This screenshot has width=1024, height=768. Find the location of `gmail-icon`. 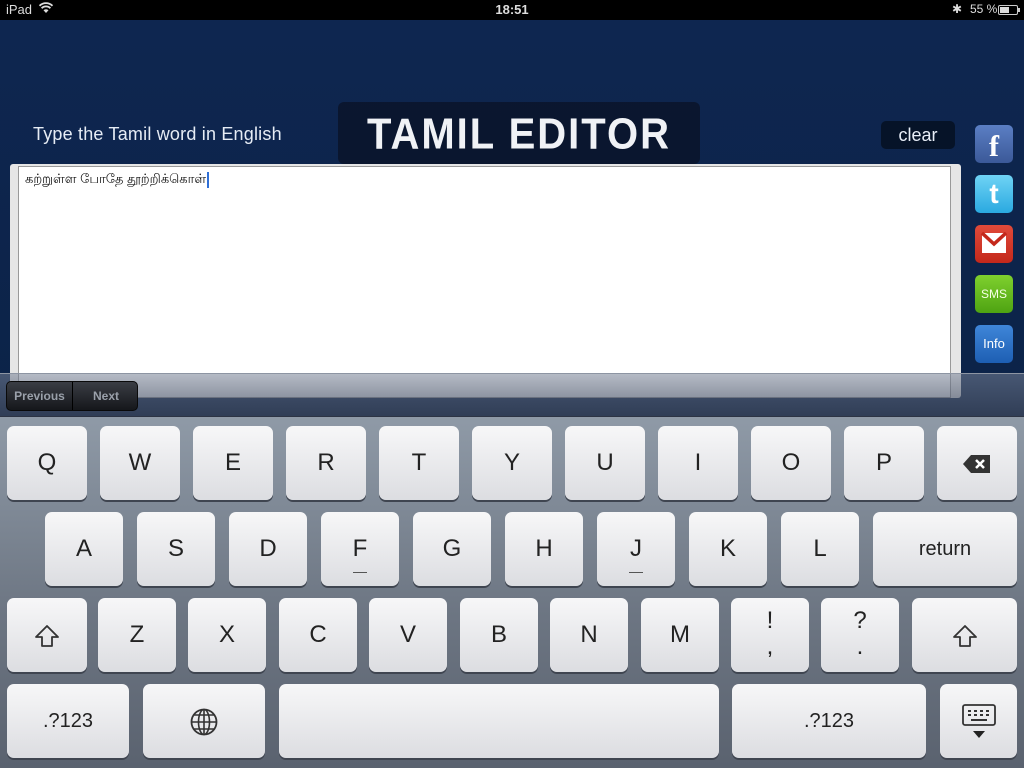

gmail-icon is located at coordinates (994, 242).